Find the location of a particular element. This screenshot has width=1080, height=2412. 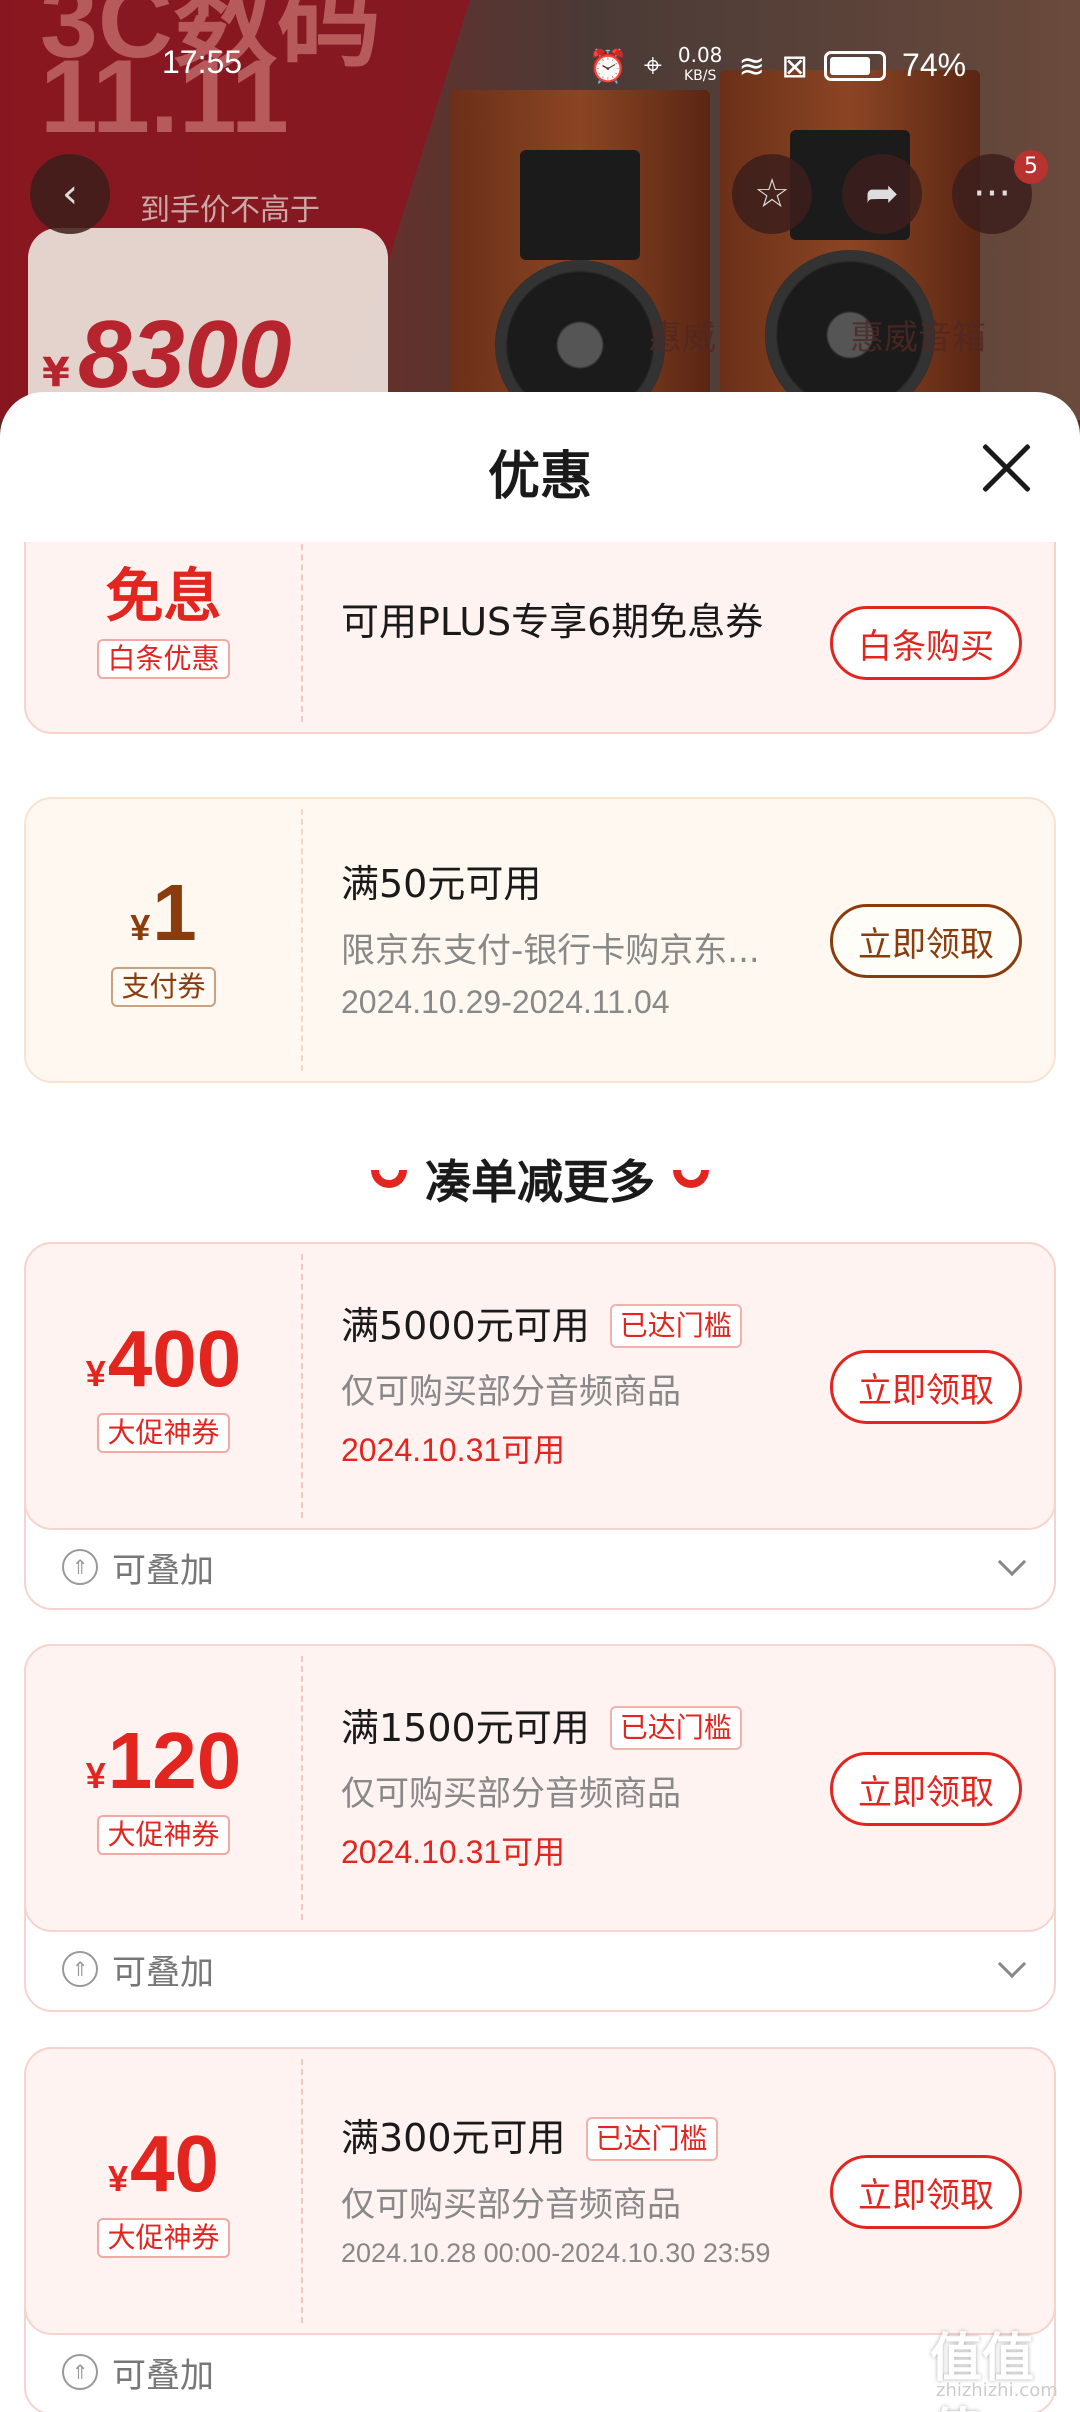

coupon-amount: ¥400 is located at coordinates (164, 1359).